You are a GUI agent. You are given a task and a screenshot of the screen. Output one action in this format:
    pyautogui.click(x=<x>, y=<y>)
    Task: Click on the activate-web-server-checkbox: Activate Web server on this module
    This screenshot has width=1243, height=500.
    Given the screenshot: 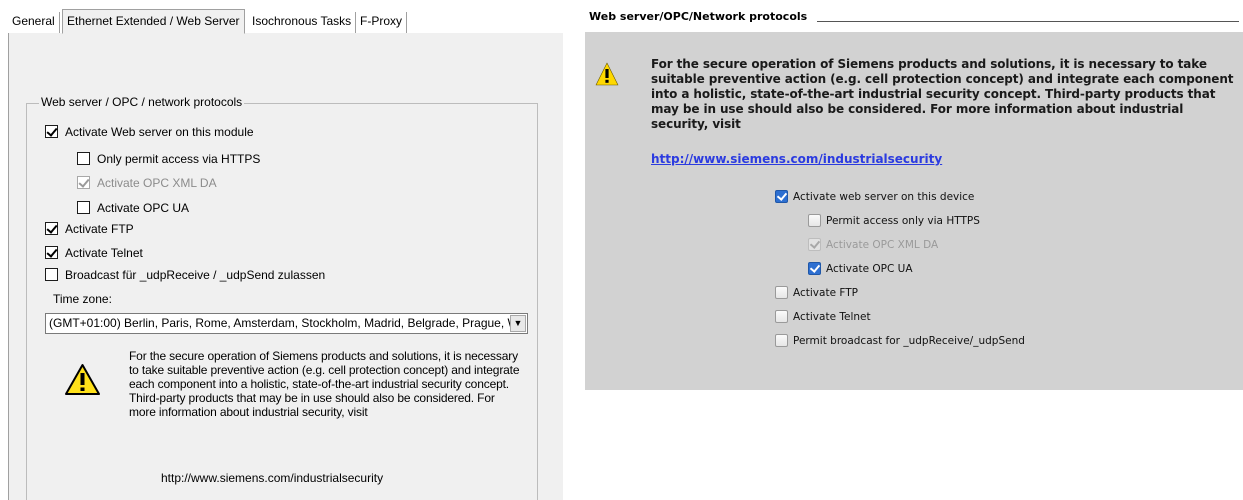 What is the action you would take?
    pyautogui.click(x=149, y=133)
    